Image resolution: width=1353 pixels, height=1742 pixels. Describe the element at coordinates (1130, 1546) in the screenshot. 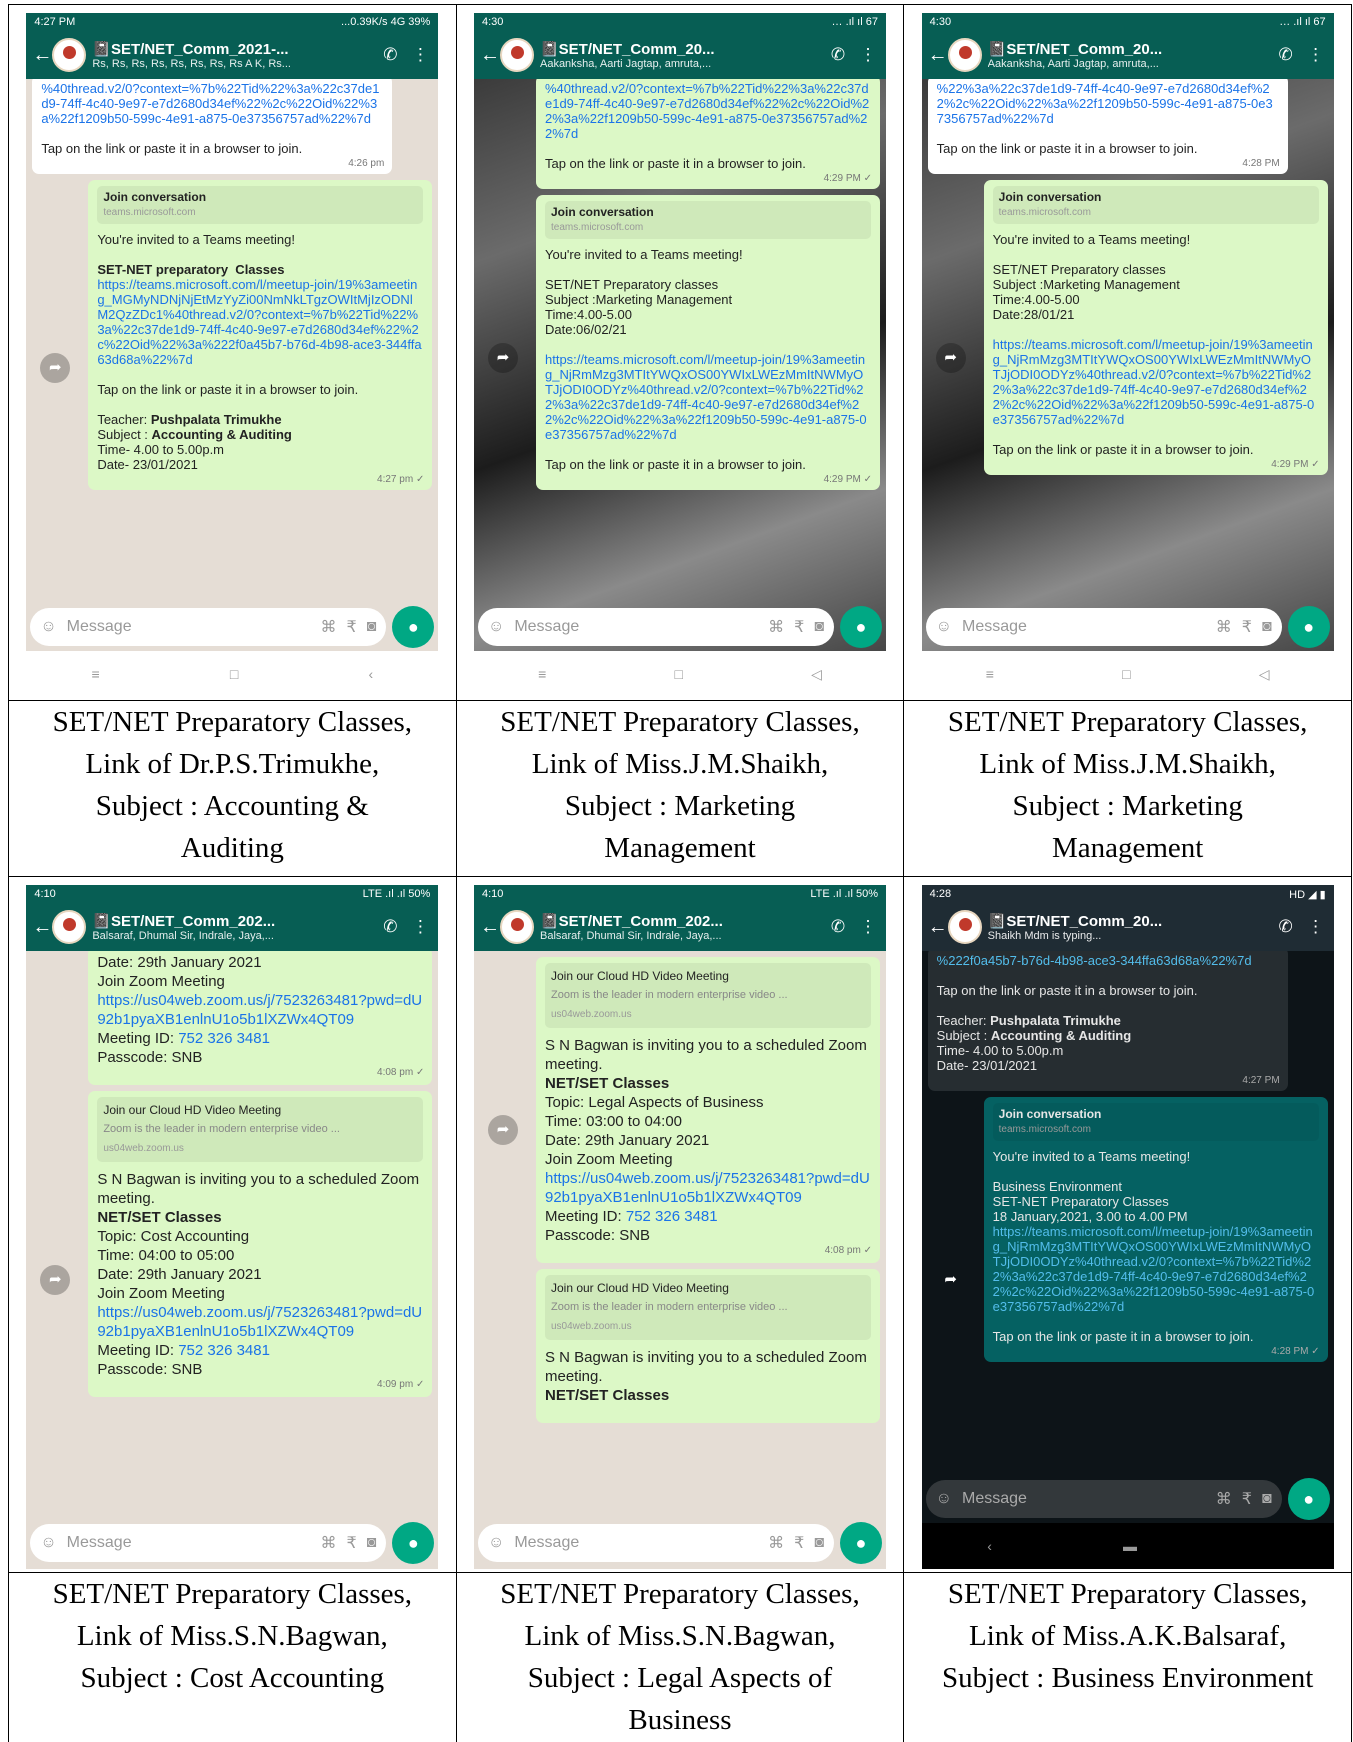

I see `home-pill-icon: ▬` at that location.